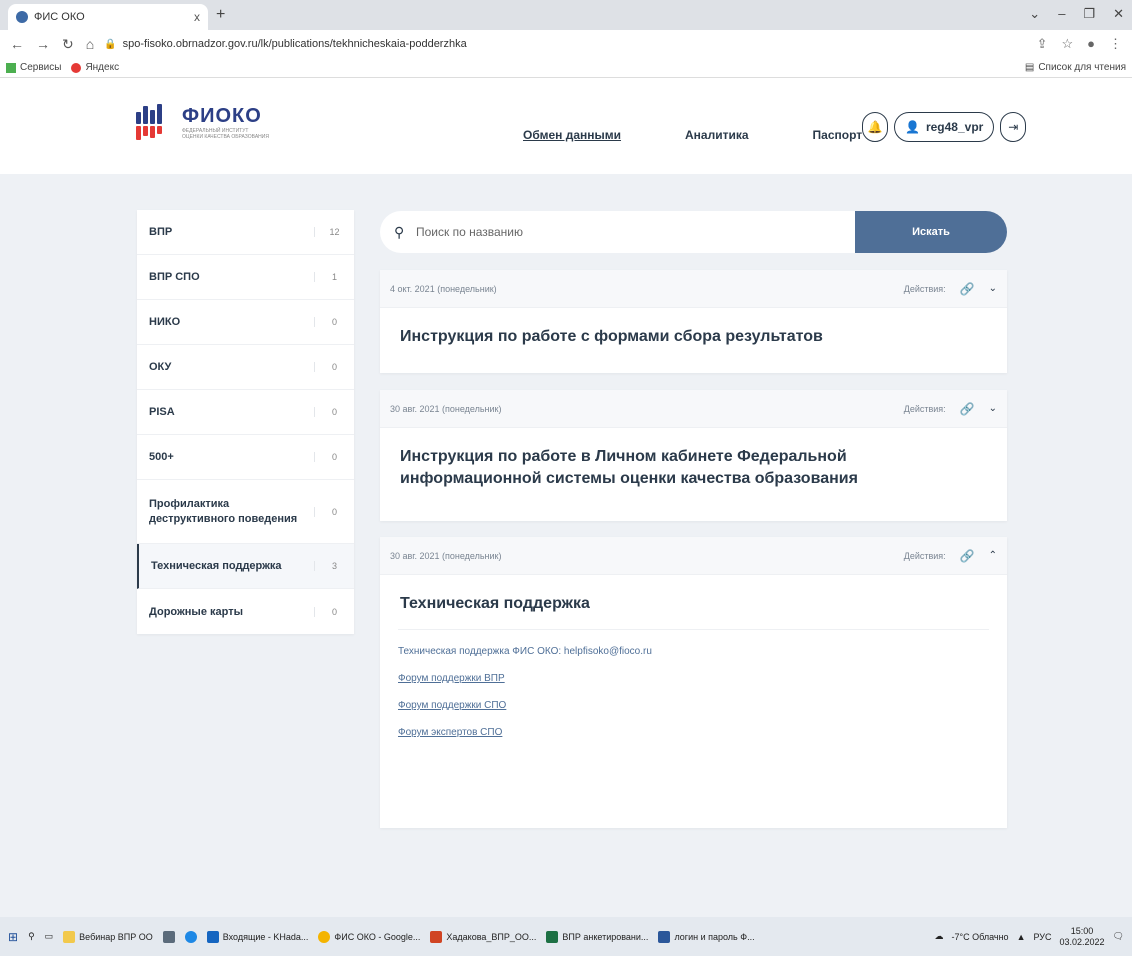 This screenshot has height=956, width=1132. Describe the element at coordinates (1067, 44) in the screenshot. I see `bookmark-star-icon: ☆` at that location.